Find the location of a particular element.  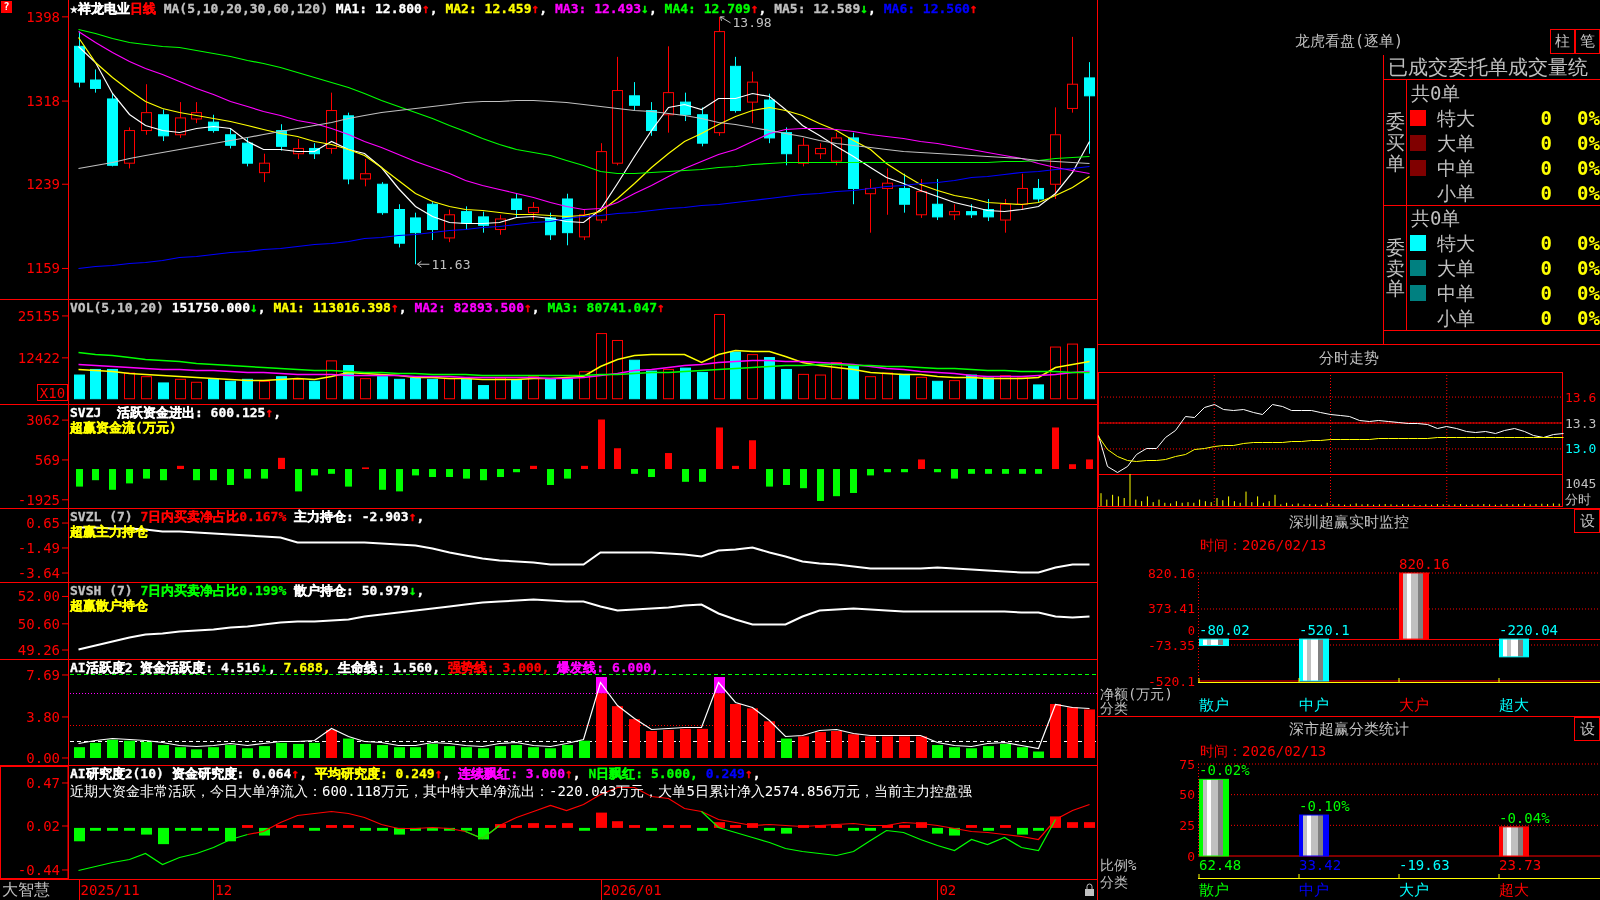

panel-title: 分时走势 is located at coordinates (1349, 359).